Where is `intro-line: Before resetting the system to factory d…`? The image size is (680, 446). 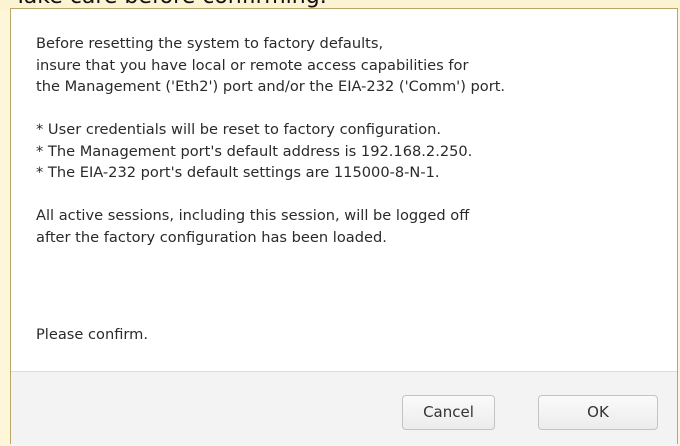
intro-line: Before resetting the system to factory d… is located at coordinates (210, 43).